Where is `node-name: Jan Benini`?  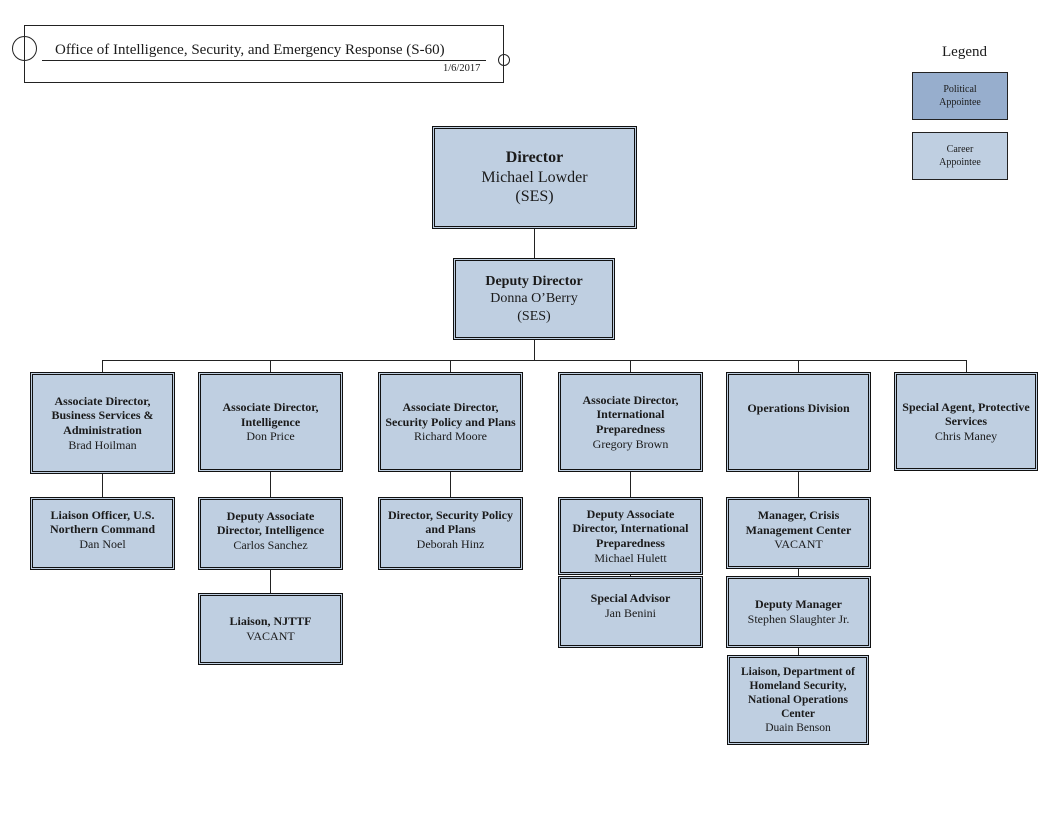 node-name: Jan Benini is located at coordinates (630, 613).